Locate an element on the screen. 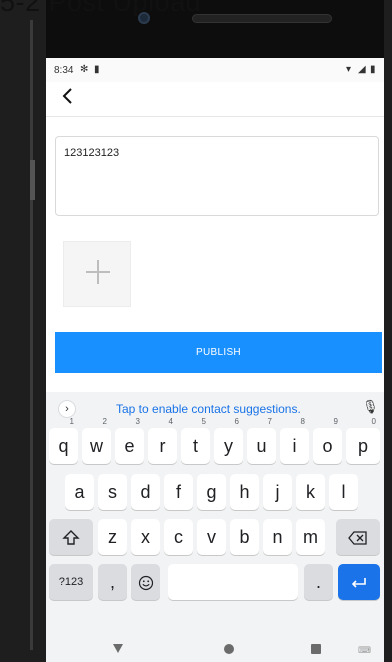 This screenshot has width=392, height=662. space-key is located at coordinates (233, 582).